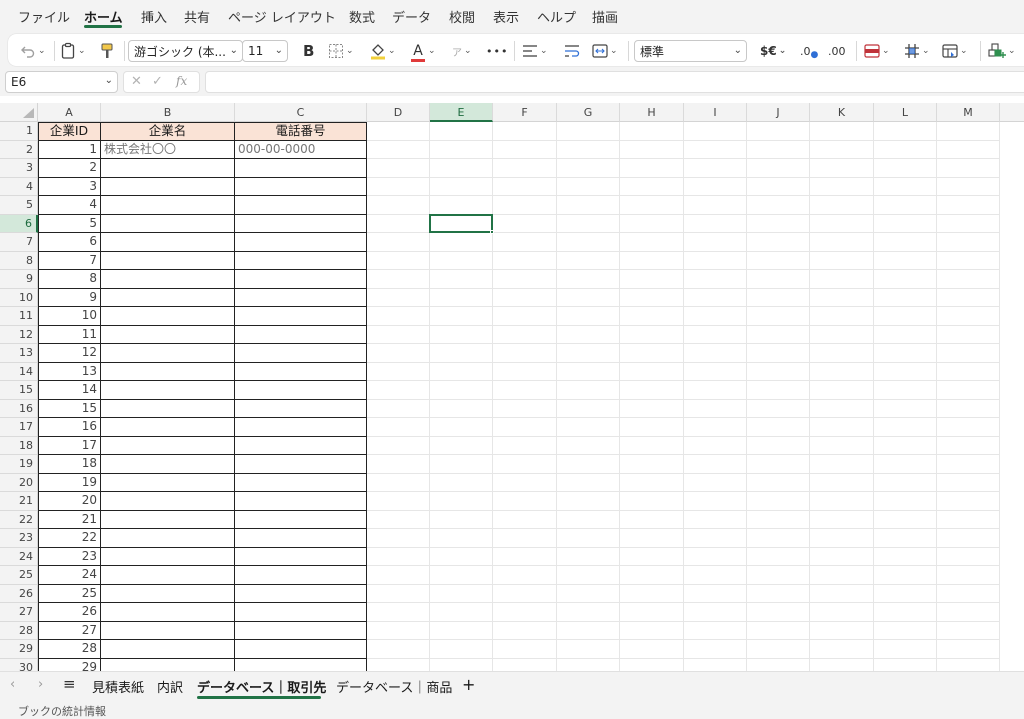  Describe the element at coordinates (955, 51) in the screenshot. I see `cell-styles-button: ⌄` at that location.